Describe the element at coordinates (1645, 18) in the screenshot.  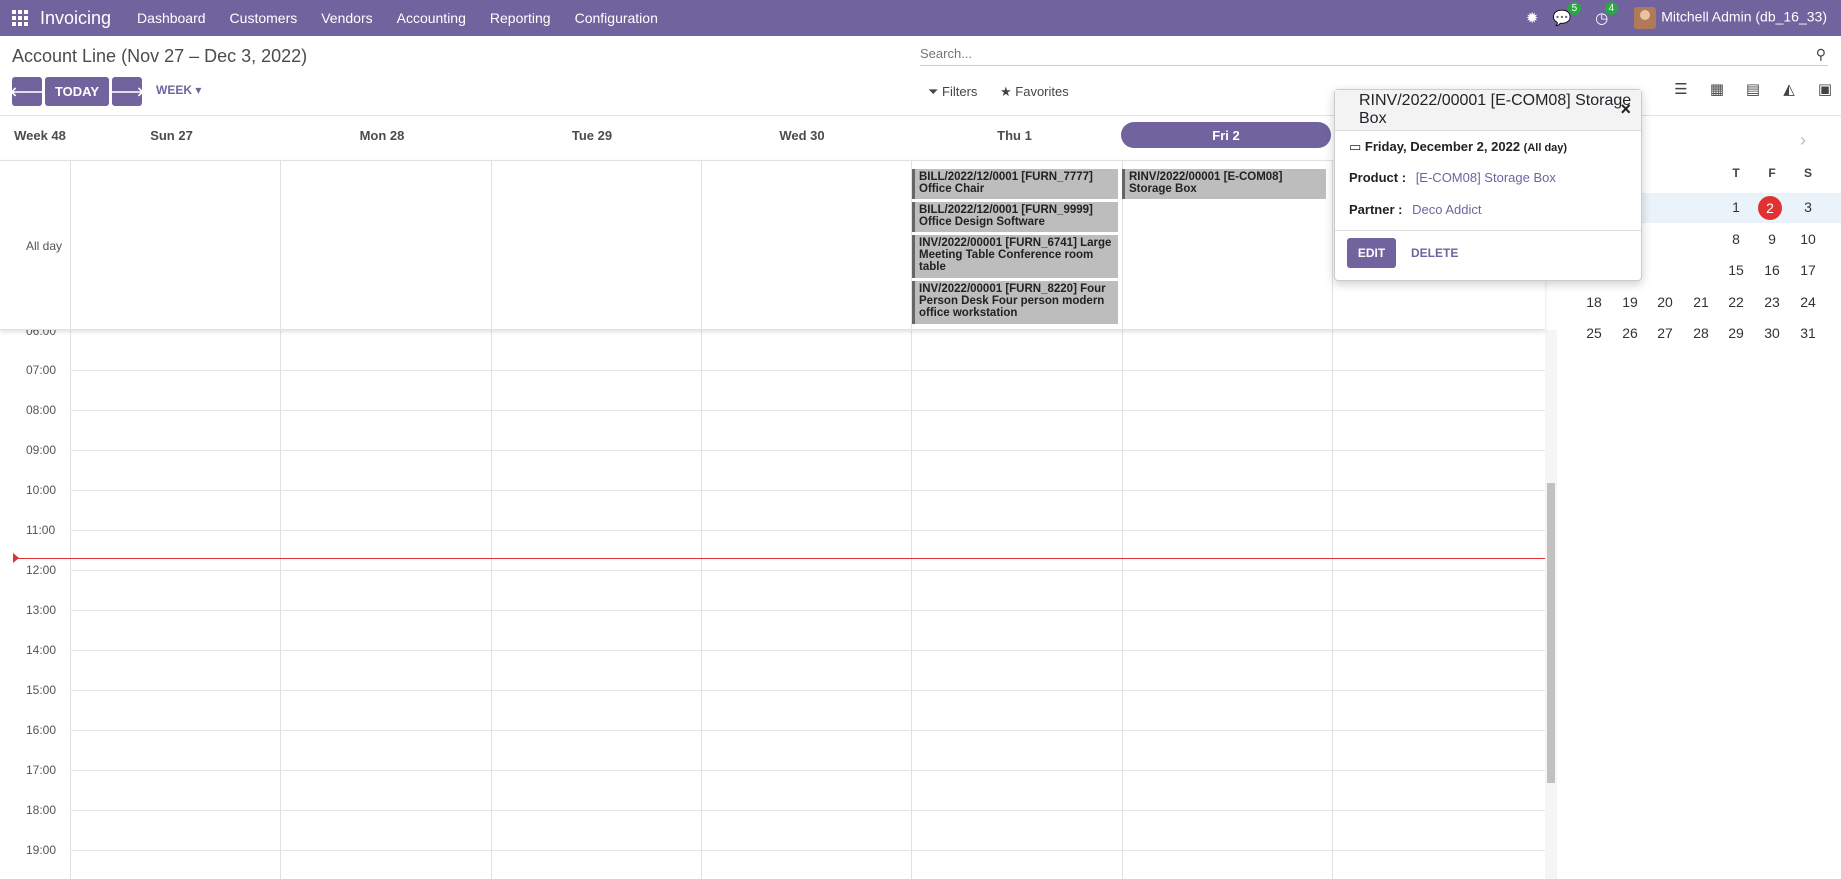
I see `avatar` at that location.